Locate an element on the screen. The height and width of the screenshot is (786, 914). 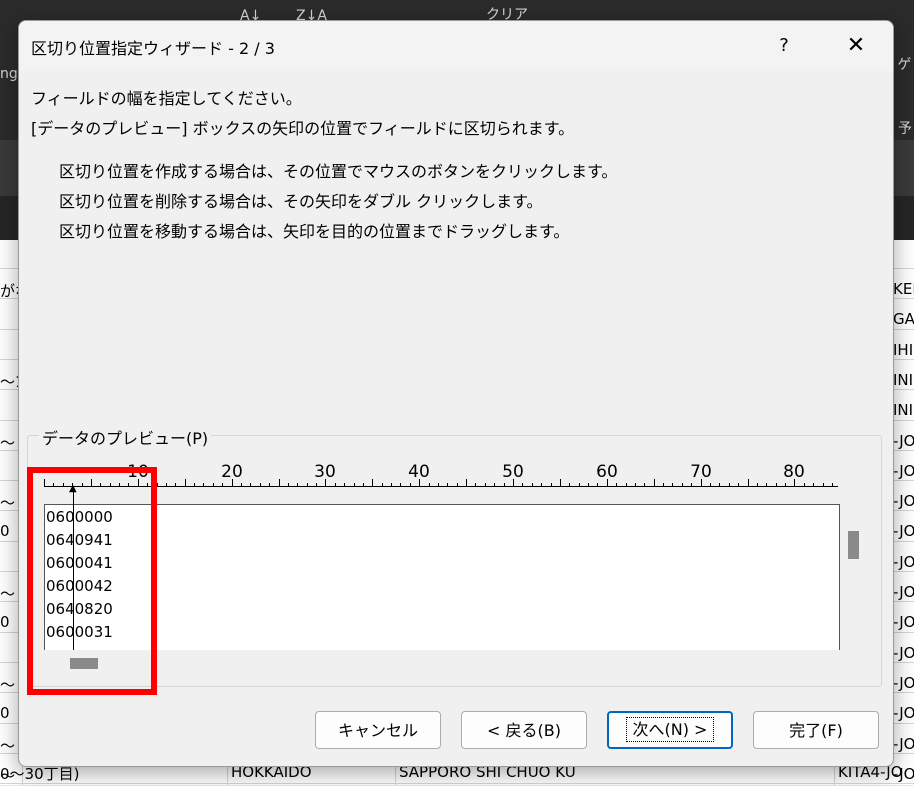
grid-line is located at coordinates (457, 783).